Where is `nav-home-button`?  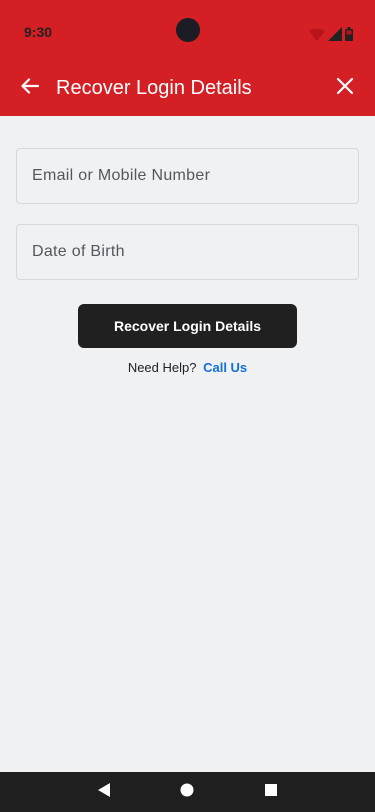
nav-home-button is located at coordinates (187, 792).